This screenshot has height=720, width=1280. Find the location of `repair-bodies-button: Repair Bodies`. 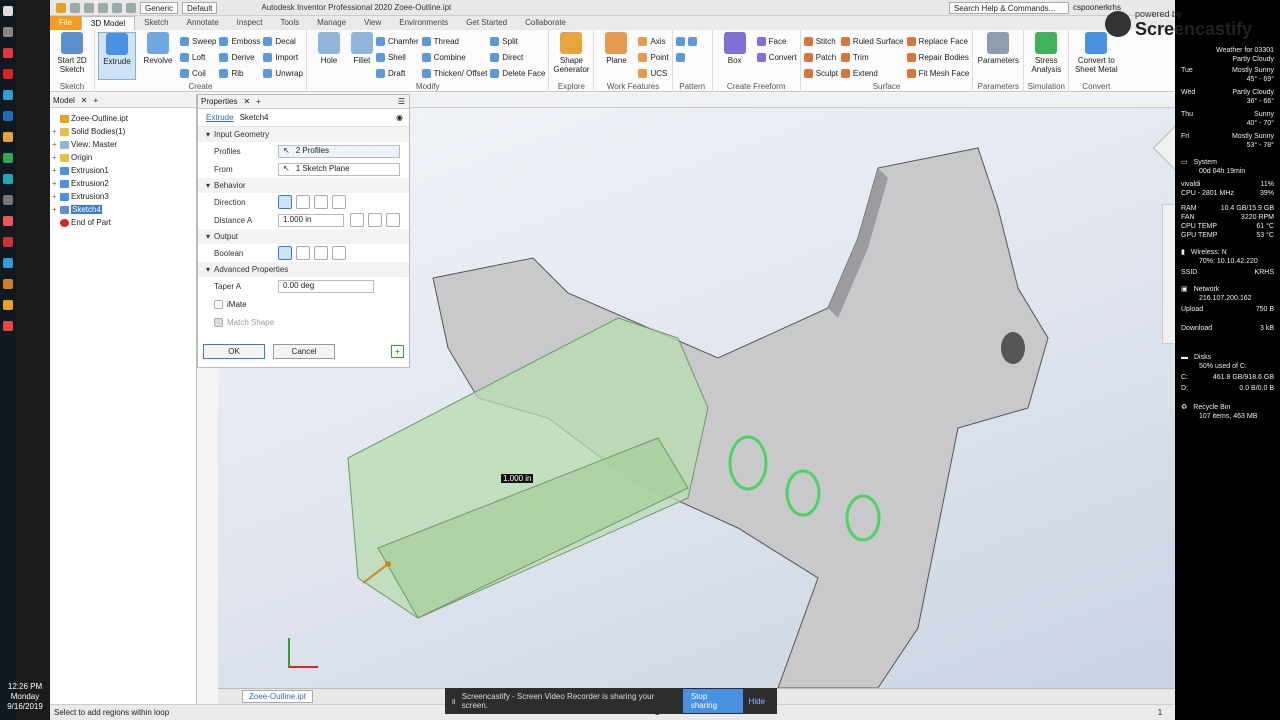

repair-bodies-button: Repair Bodies is located at coordinates (938, 57).